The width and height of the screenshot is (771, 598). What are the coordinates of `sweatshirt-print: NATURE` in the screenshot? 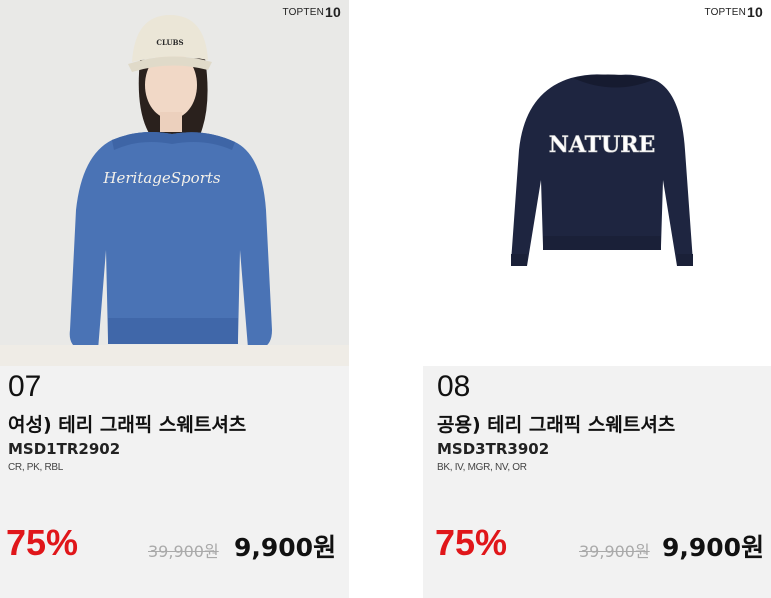 It's located at (602, 145).